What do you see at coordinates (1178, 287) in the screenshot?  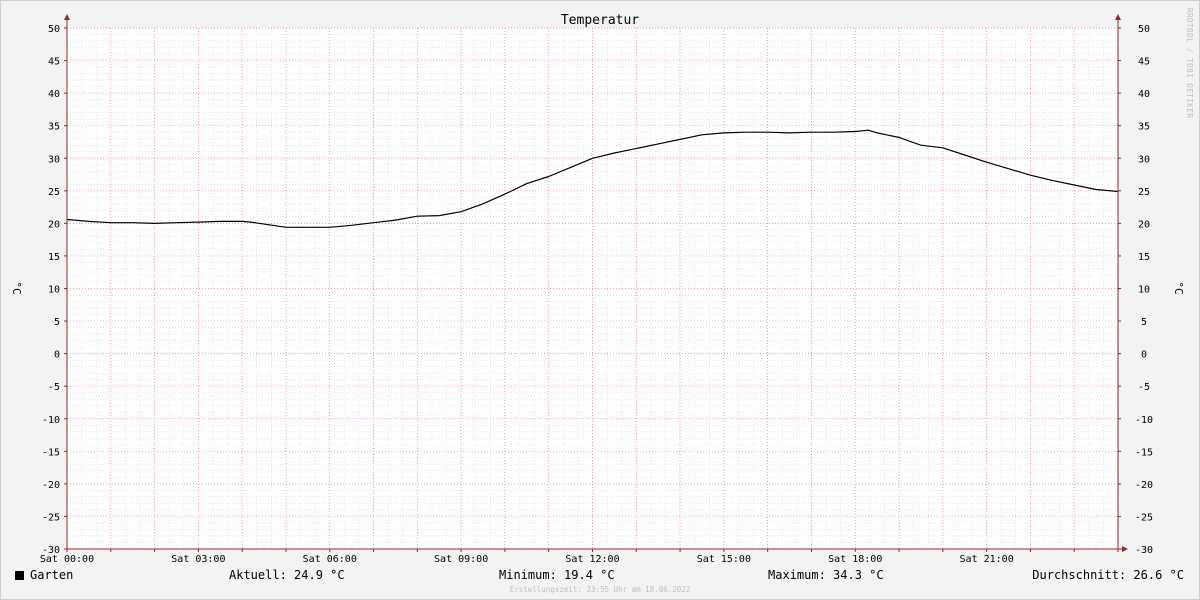 I see `y-axis-label-right: °C` at bounding box center [1178, 287].